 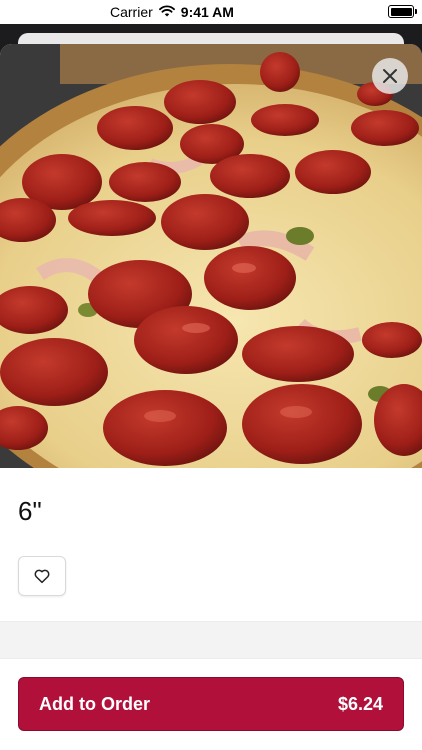 I want to click on status-left: Carrier 9:41 AM, so click(x=172, y=12).